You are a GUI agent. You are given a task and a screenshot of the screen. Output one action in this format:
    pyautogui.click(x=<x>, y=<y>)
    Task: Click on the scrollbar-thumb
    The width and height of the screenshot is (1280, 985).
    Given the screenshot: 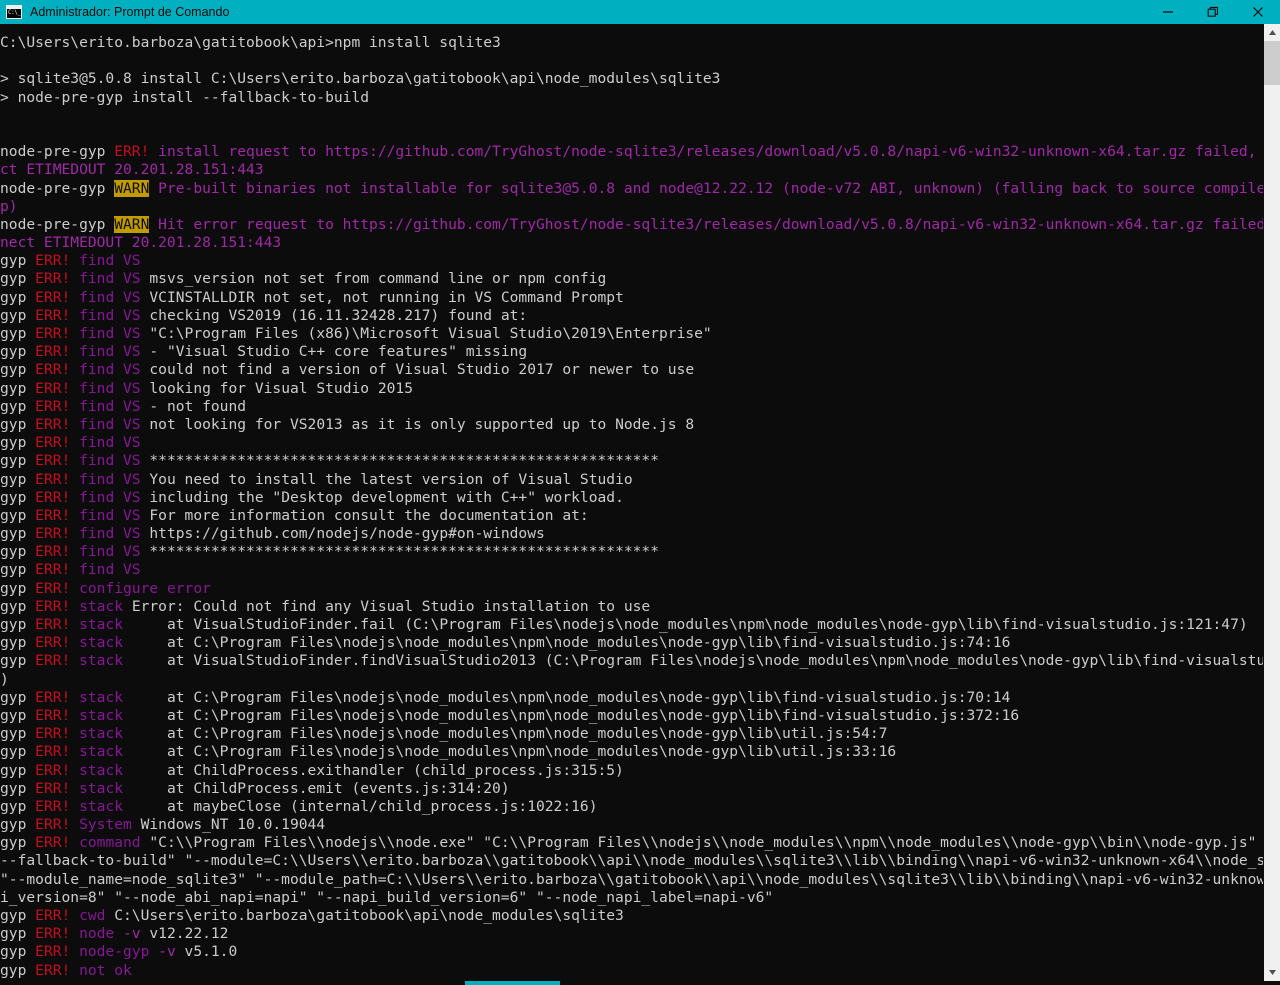 What is the action you would take?
    pyautogui.click(x=1272, y=63)
    